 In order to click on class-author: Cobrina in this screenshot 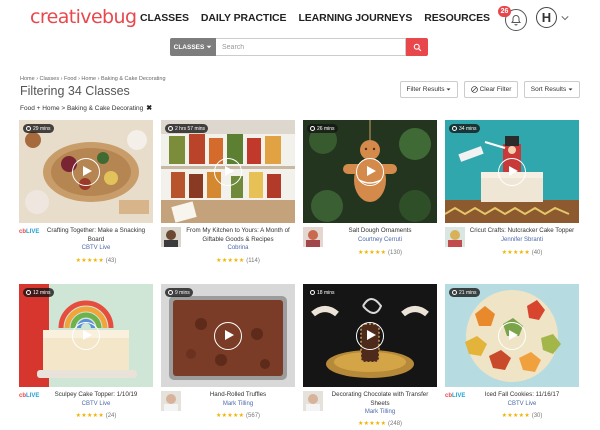, I will do `click(238, 248)`.